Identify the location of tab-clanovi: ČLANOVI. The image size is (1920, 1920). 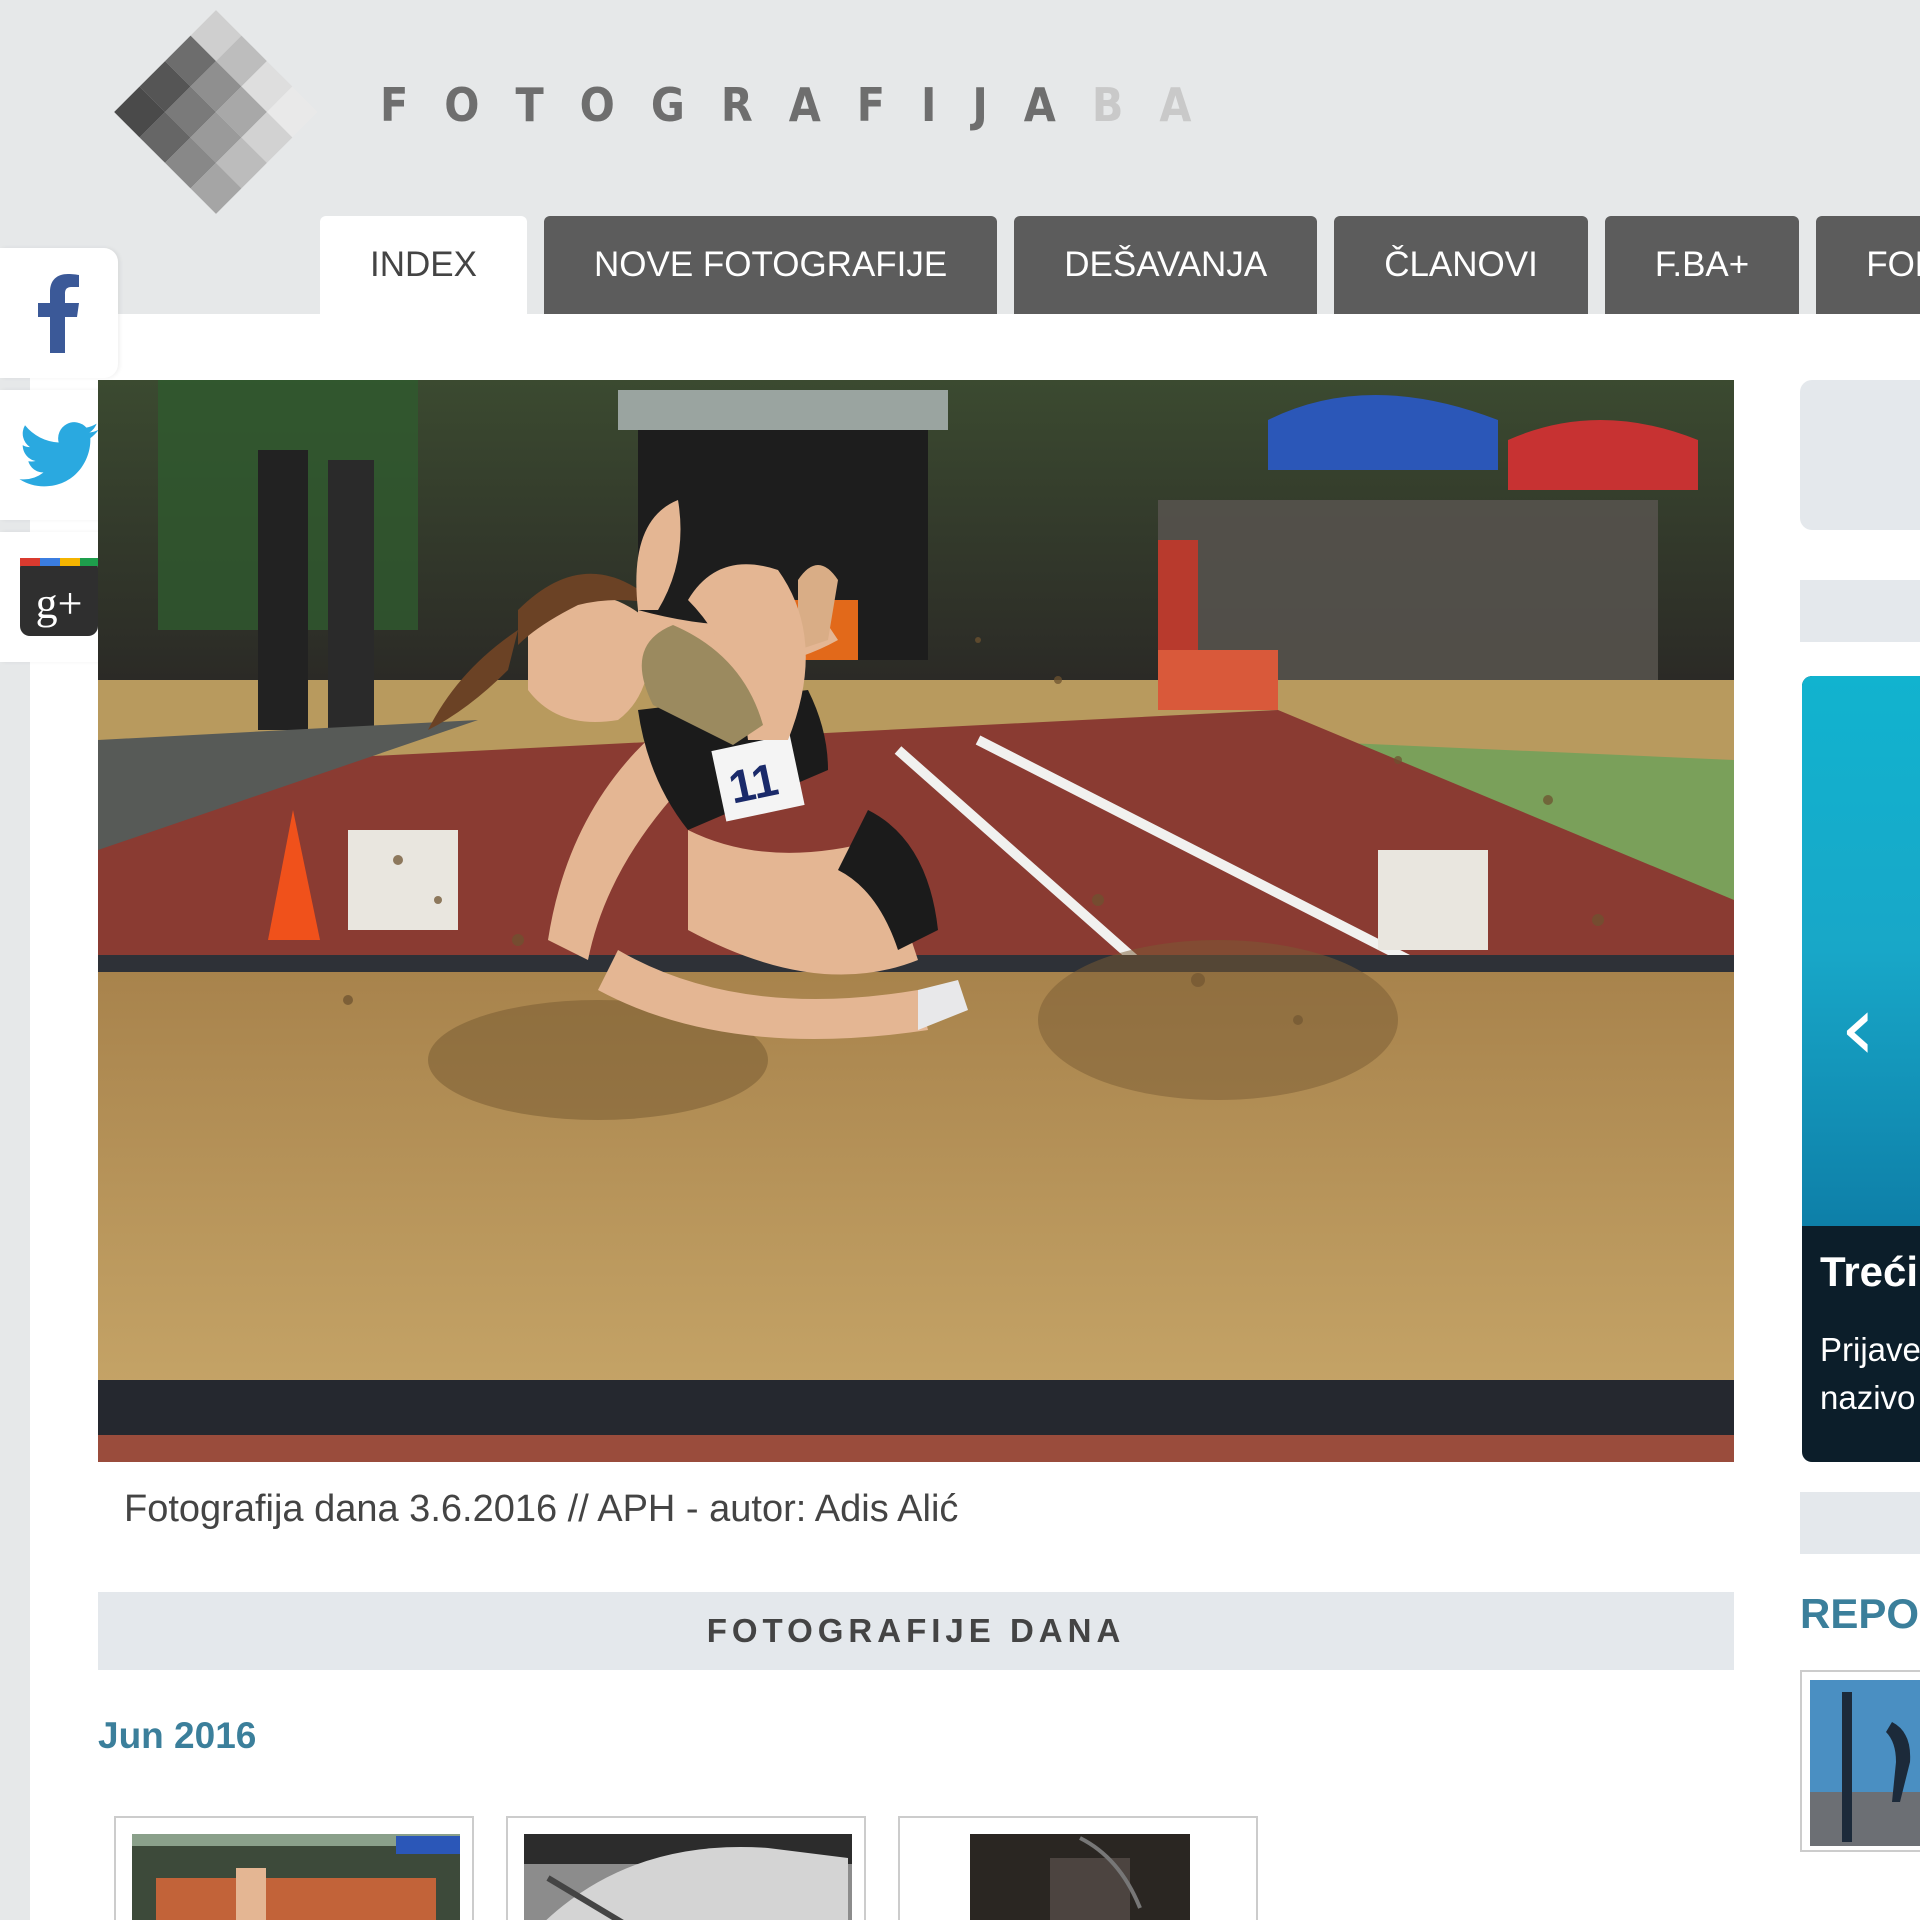
(1461, 265).